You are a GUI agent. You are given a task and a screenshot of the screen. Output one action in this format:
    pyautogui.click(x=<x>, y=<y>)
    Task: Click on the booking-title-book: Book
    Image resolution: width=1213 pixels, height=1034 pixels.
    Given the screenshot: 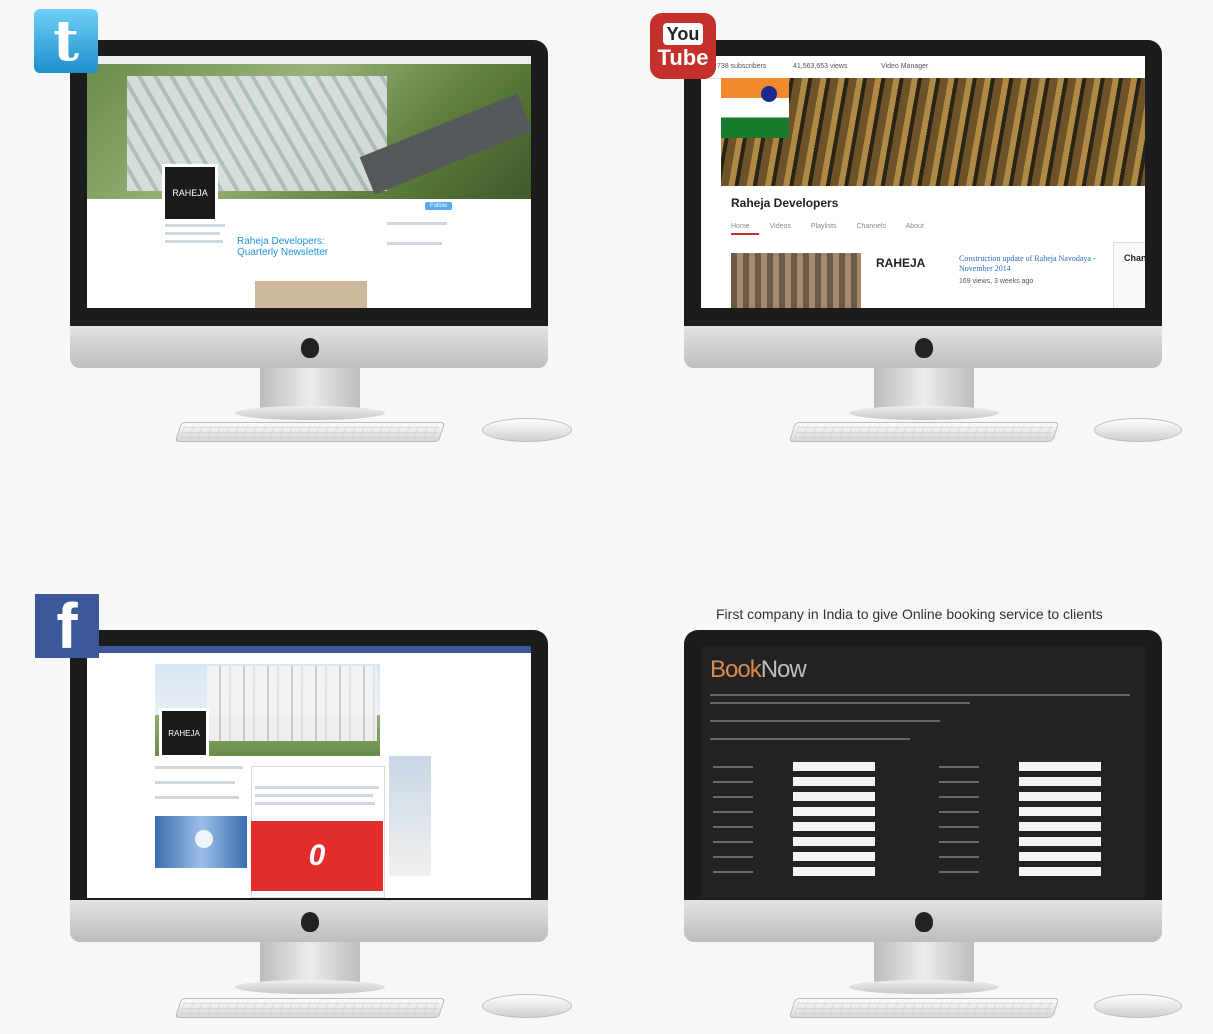 What is the action you would take?
    pyautogui.click(x=736, y=669)
    